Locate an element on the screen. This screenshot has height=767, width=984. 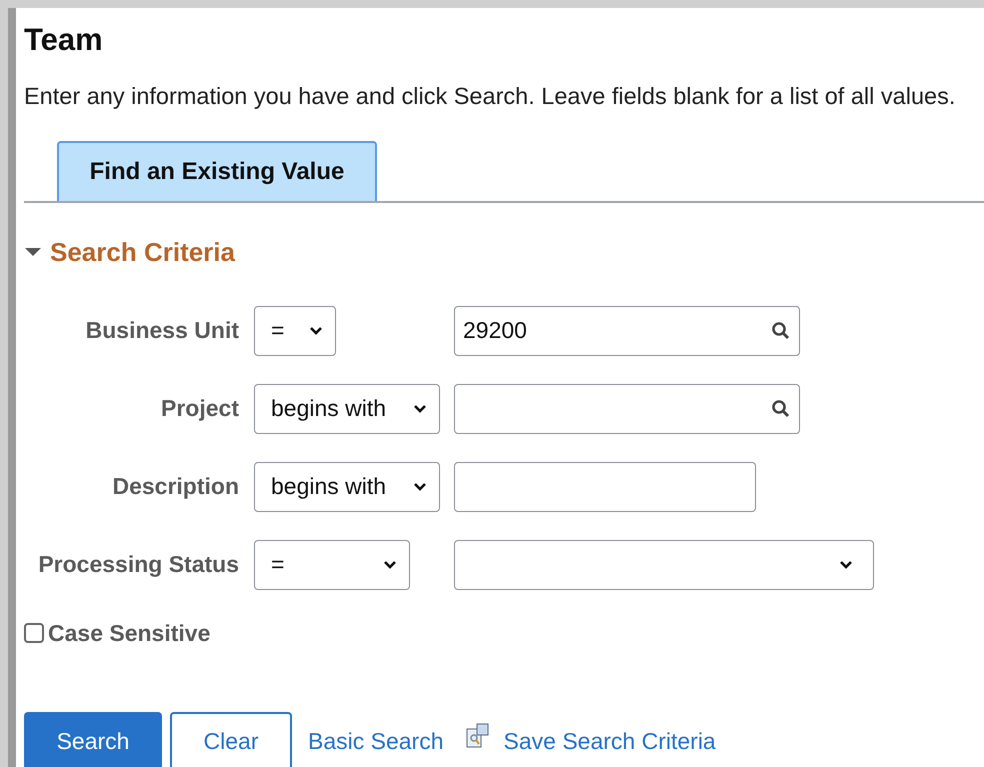
clear-button: Clear is located at coordinates (231, 739).